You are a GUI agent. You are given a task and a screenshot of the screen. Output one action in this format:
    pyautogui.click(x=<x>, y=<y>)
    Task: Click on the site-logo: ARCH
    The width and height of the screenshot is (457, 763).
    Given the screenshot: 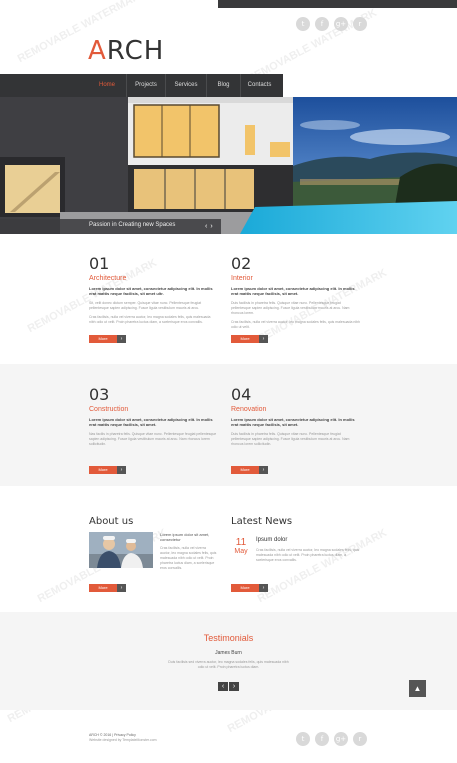 What is the action you would take?
    pyautogui.click(x=126, y=51)
    